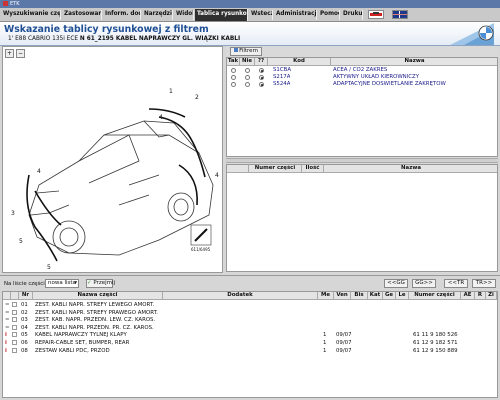  Describe the element at coordinates (24, 305) in the screenshot. I see `row-nr: 01` at that location.